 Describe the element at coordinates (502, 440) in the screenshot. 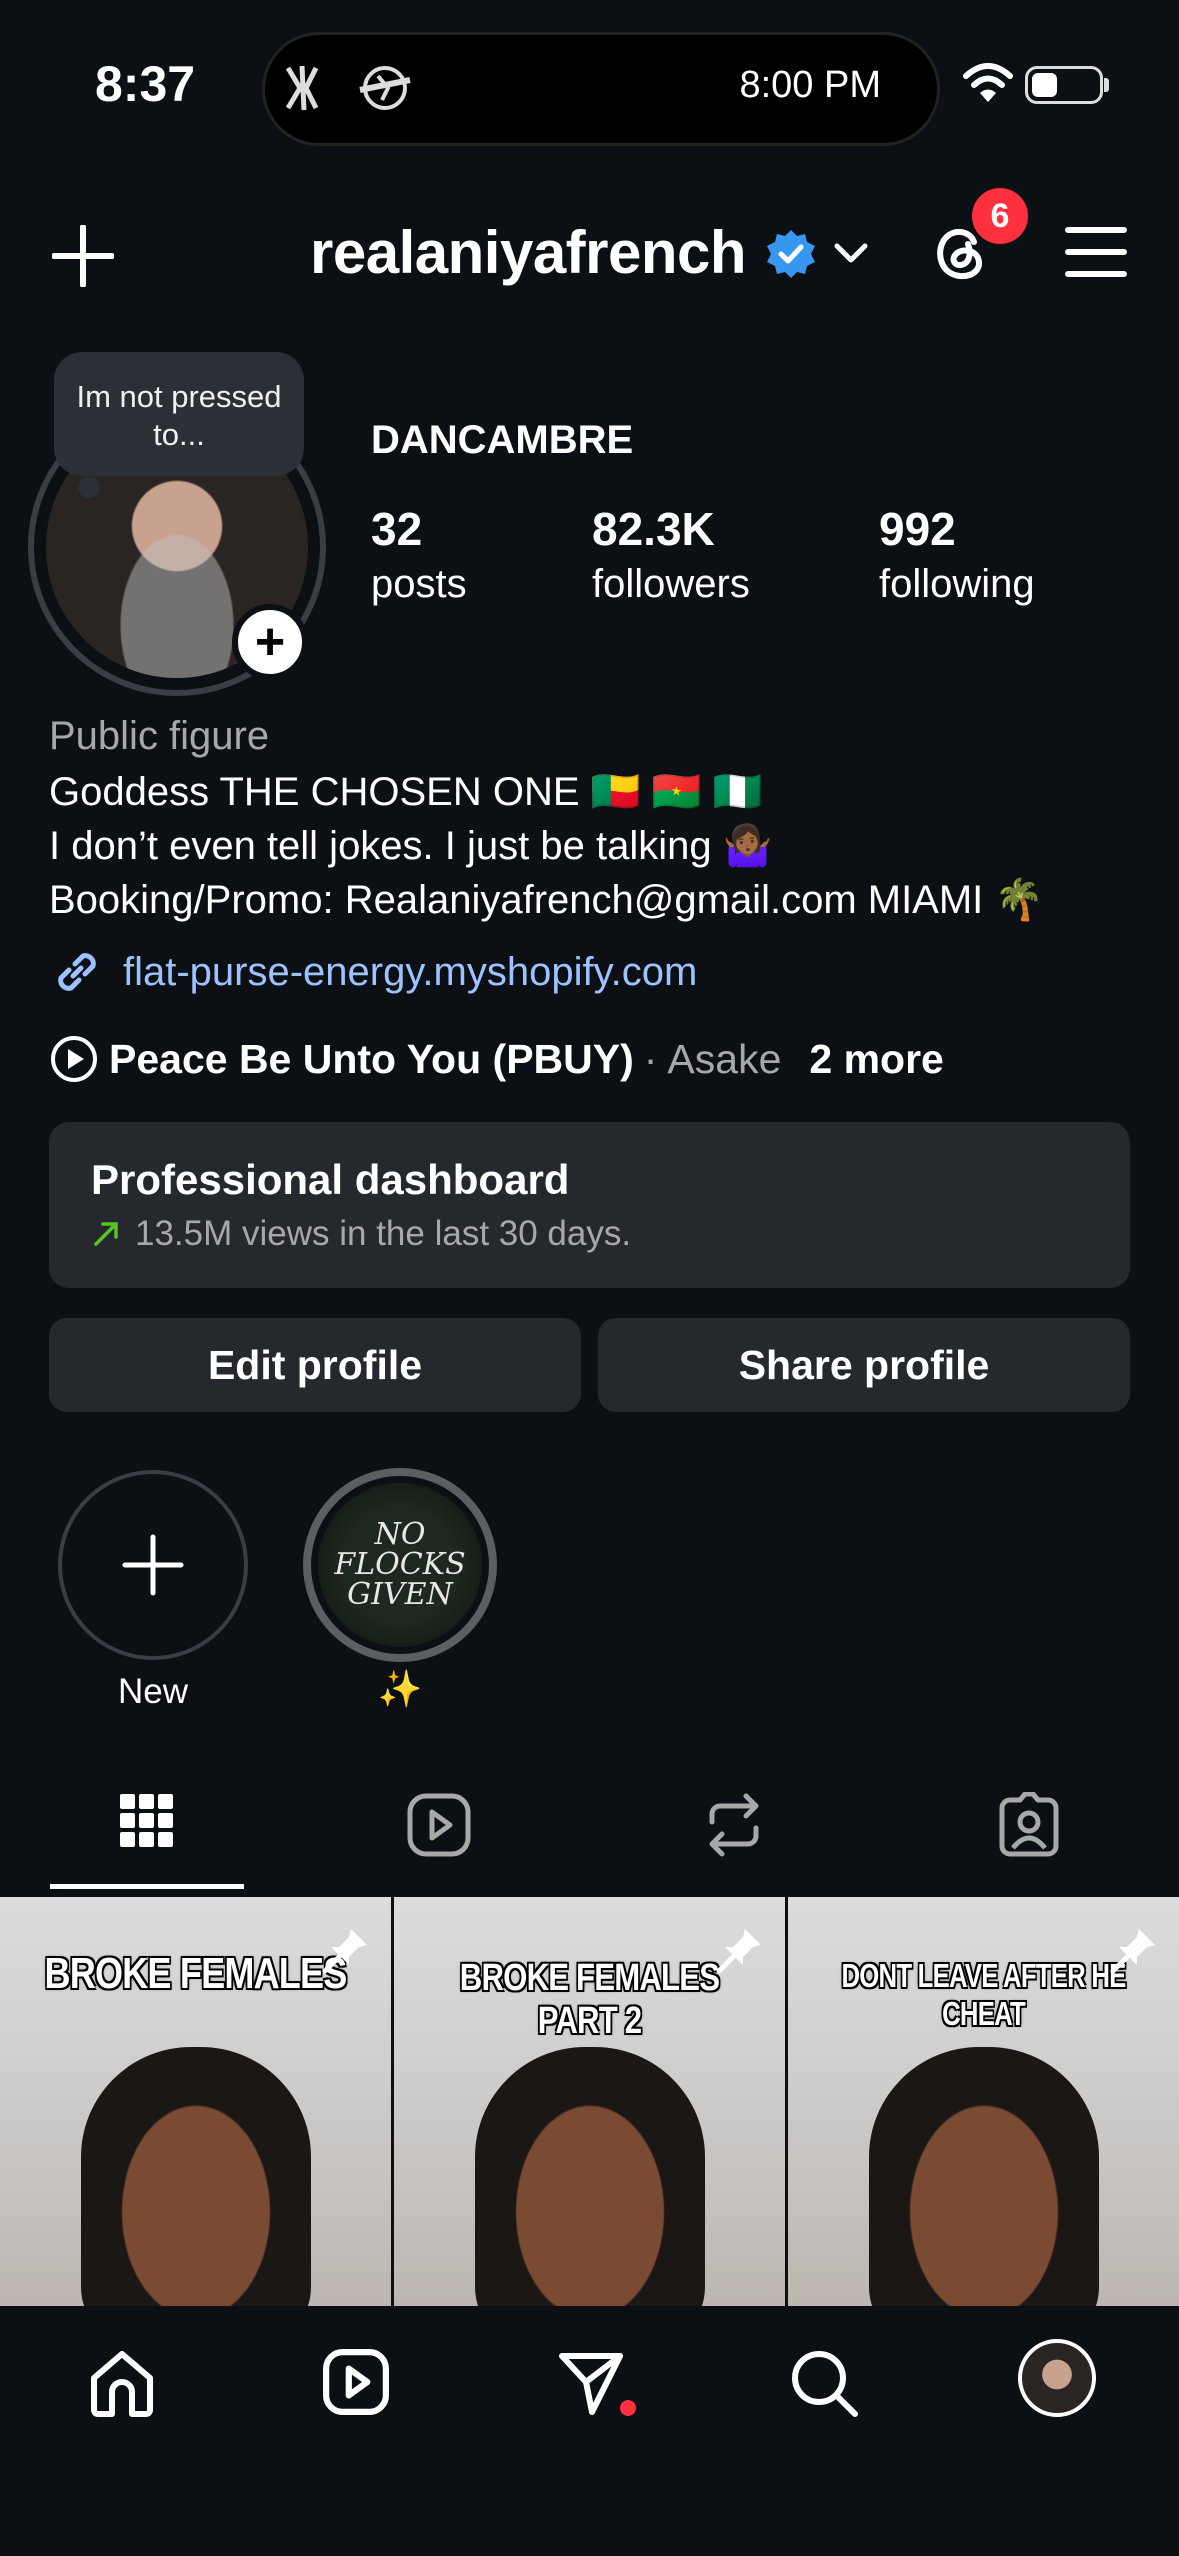

I see `display-name: DANCAMBRE` at that location.